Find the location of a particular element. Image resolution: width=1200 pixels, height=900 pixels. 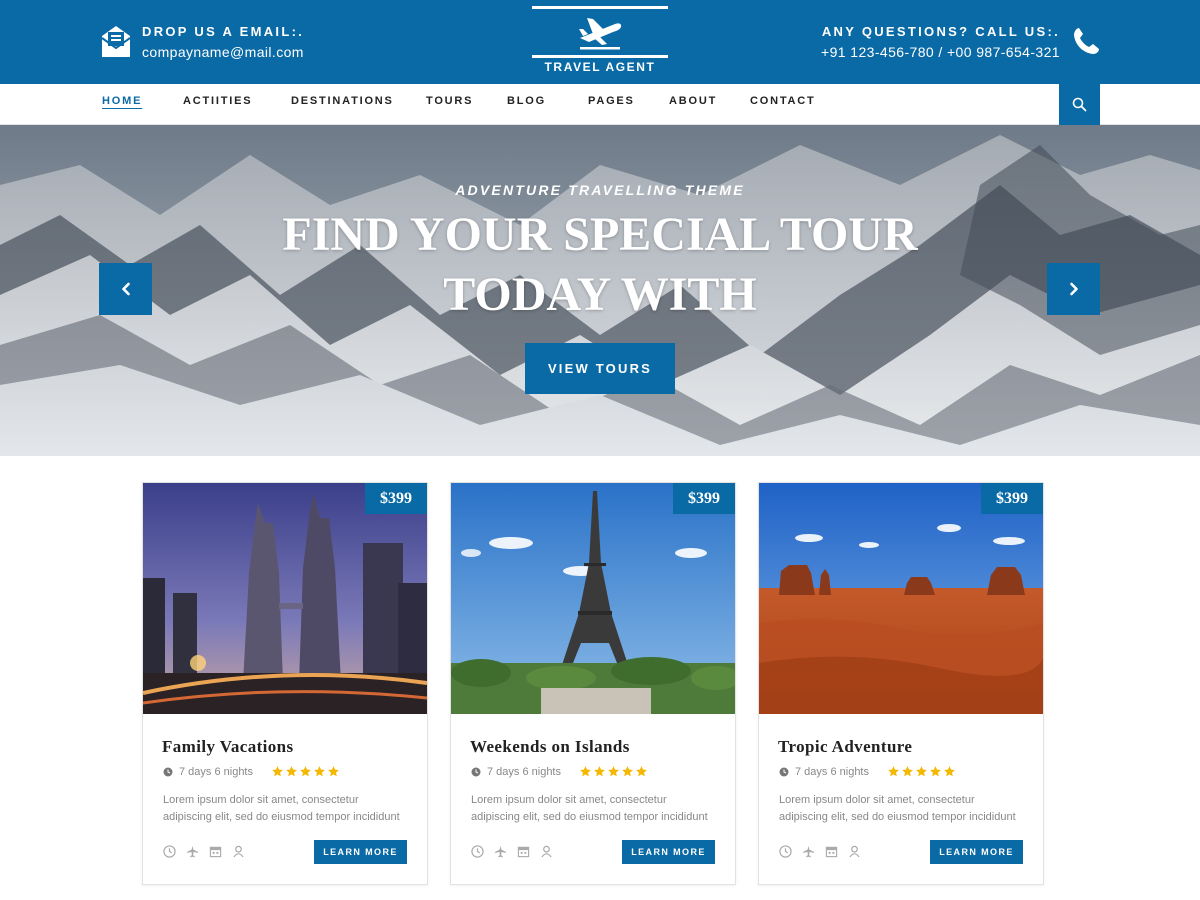

nav-home-label: HOME is located at coordinates (122, 101).